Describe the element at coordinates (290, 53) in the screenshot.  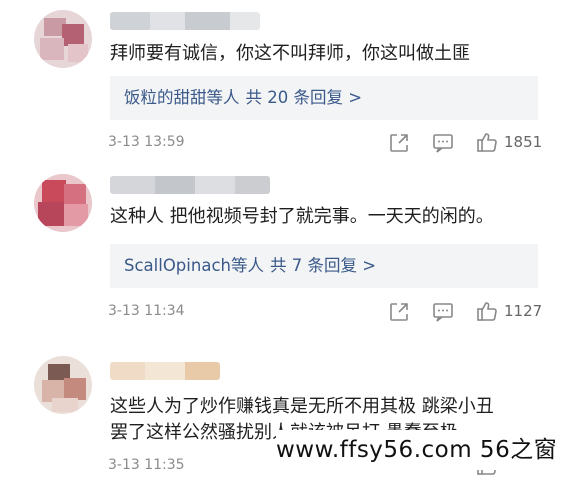
I see `comment-text: 拜师要有诚信，你这不叫拜师，你这叫做土匪` at that location.